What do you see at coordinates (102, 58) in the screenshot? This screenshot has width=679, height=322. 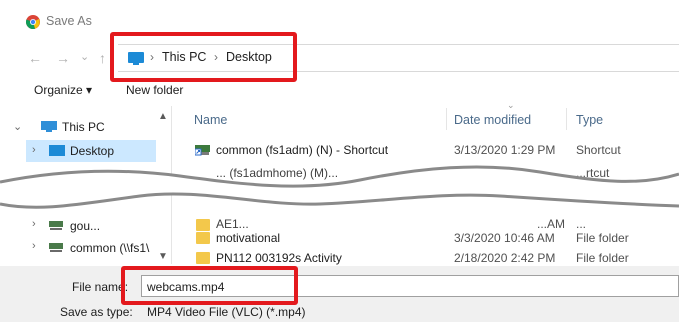 I see `up-button: ↑` at bounding box center [102, 58].